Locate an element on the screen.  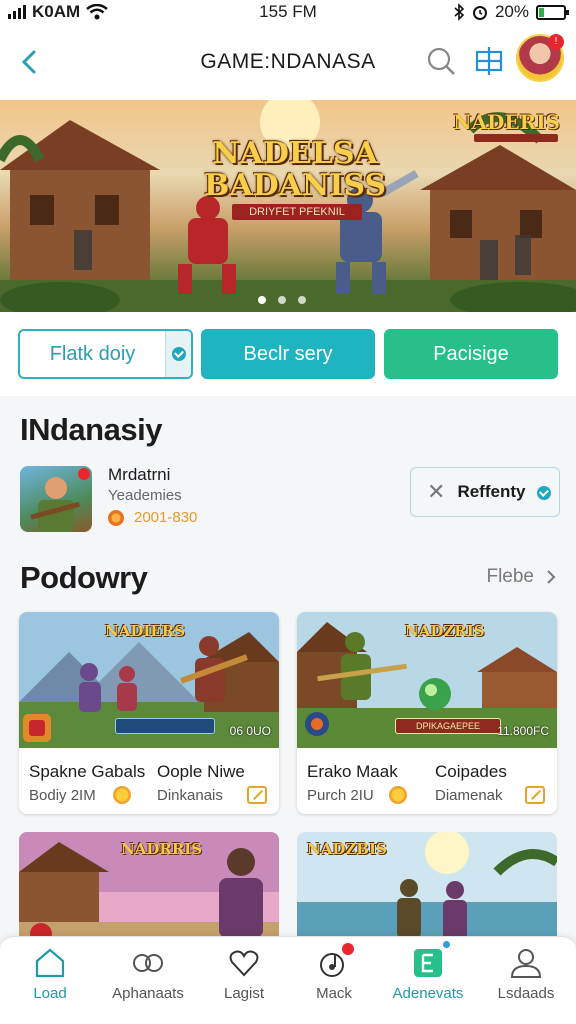
game-card-title-secondary: Coipades is located at coordinates (471, 771).